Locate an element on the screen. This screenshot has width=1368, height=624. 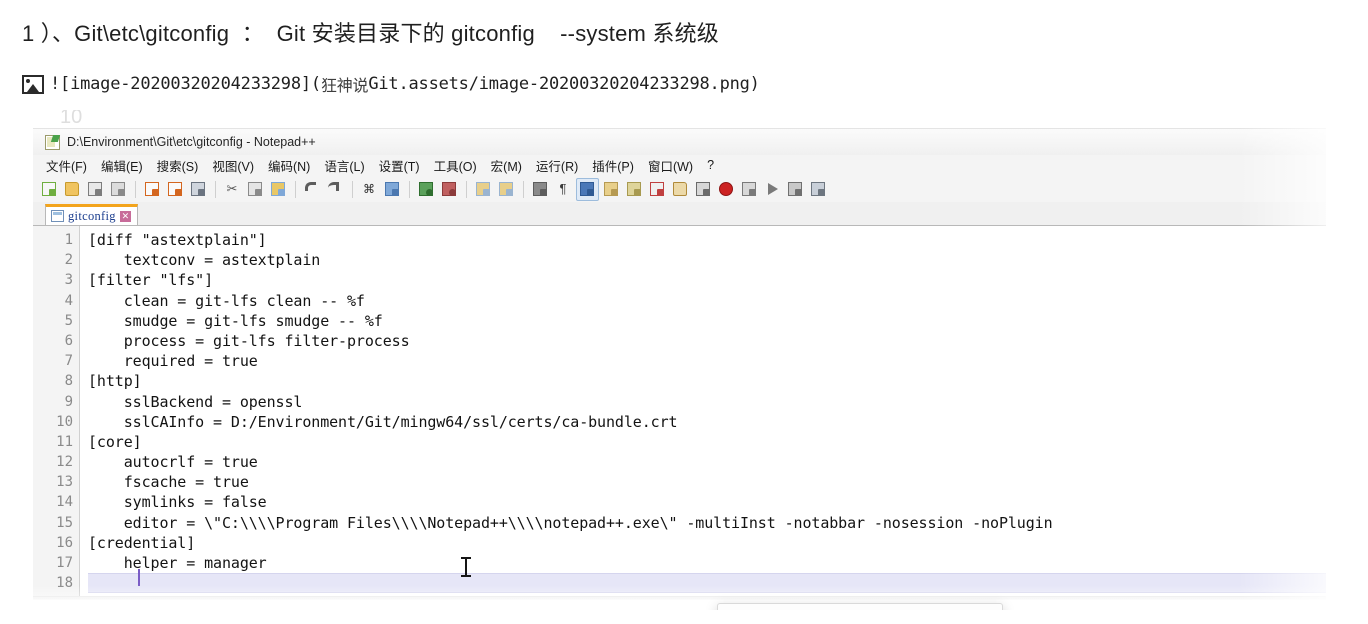
copy-icon-accent is located at coordinates (258, 192).